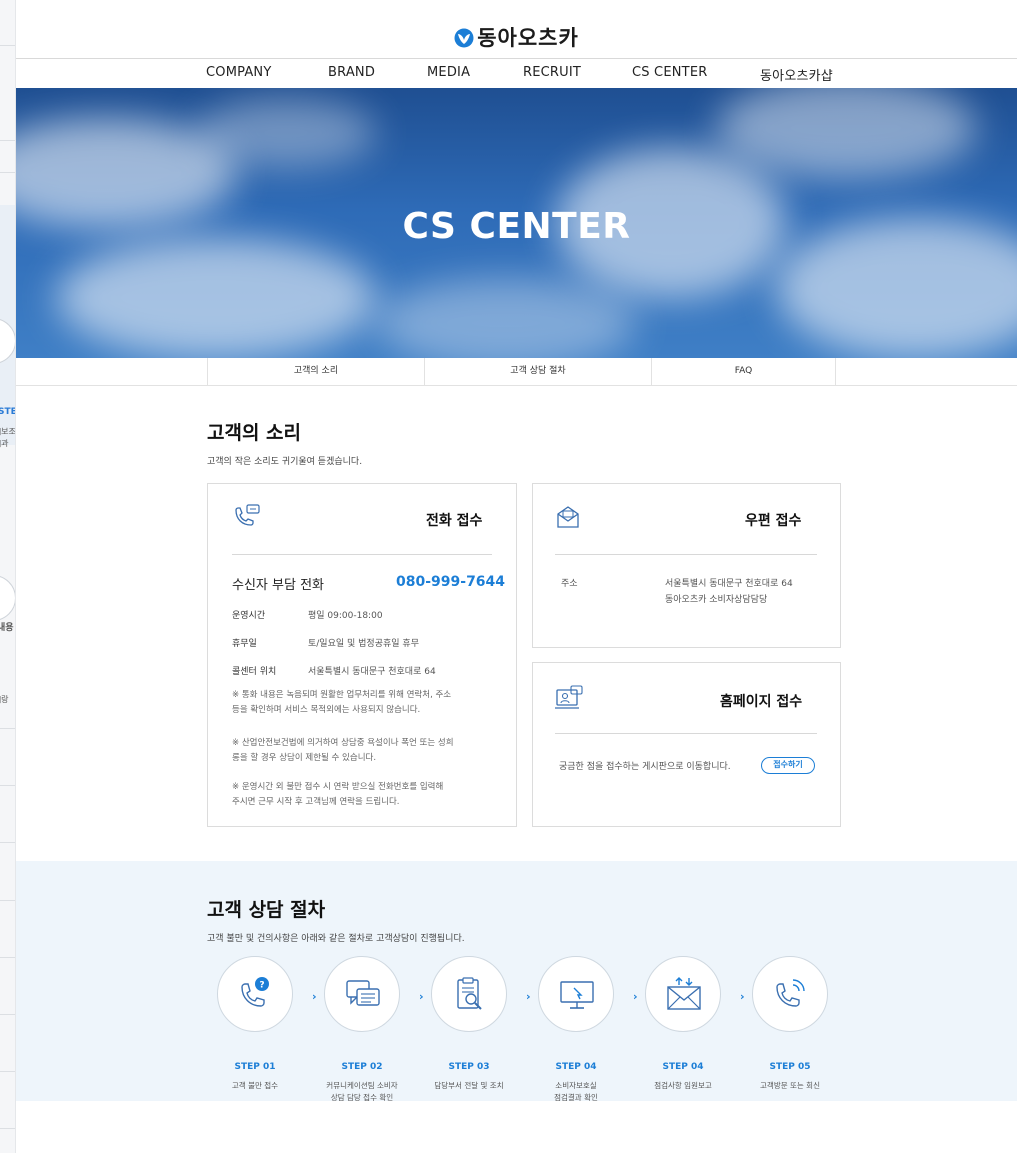  Describe the element at coordinates (569, 584) in the screenshot. I see `address-label: 주소` at that location.